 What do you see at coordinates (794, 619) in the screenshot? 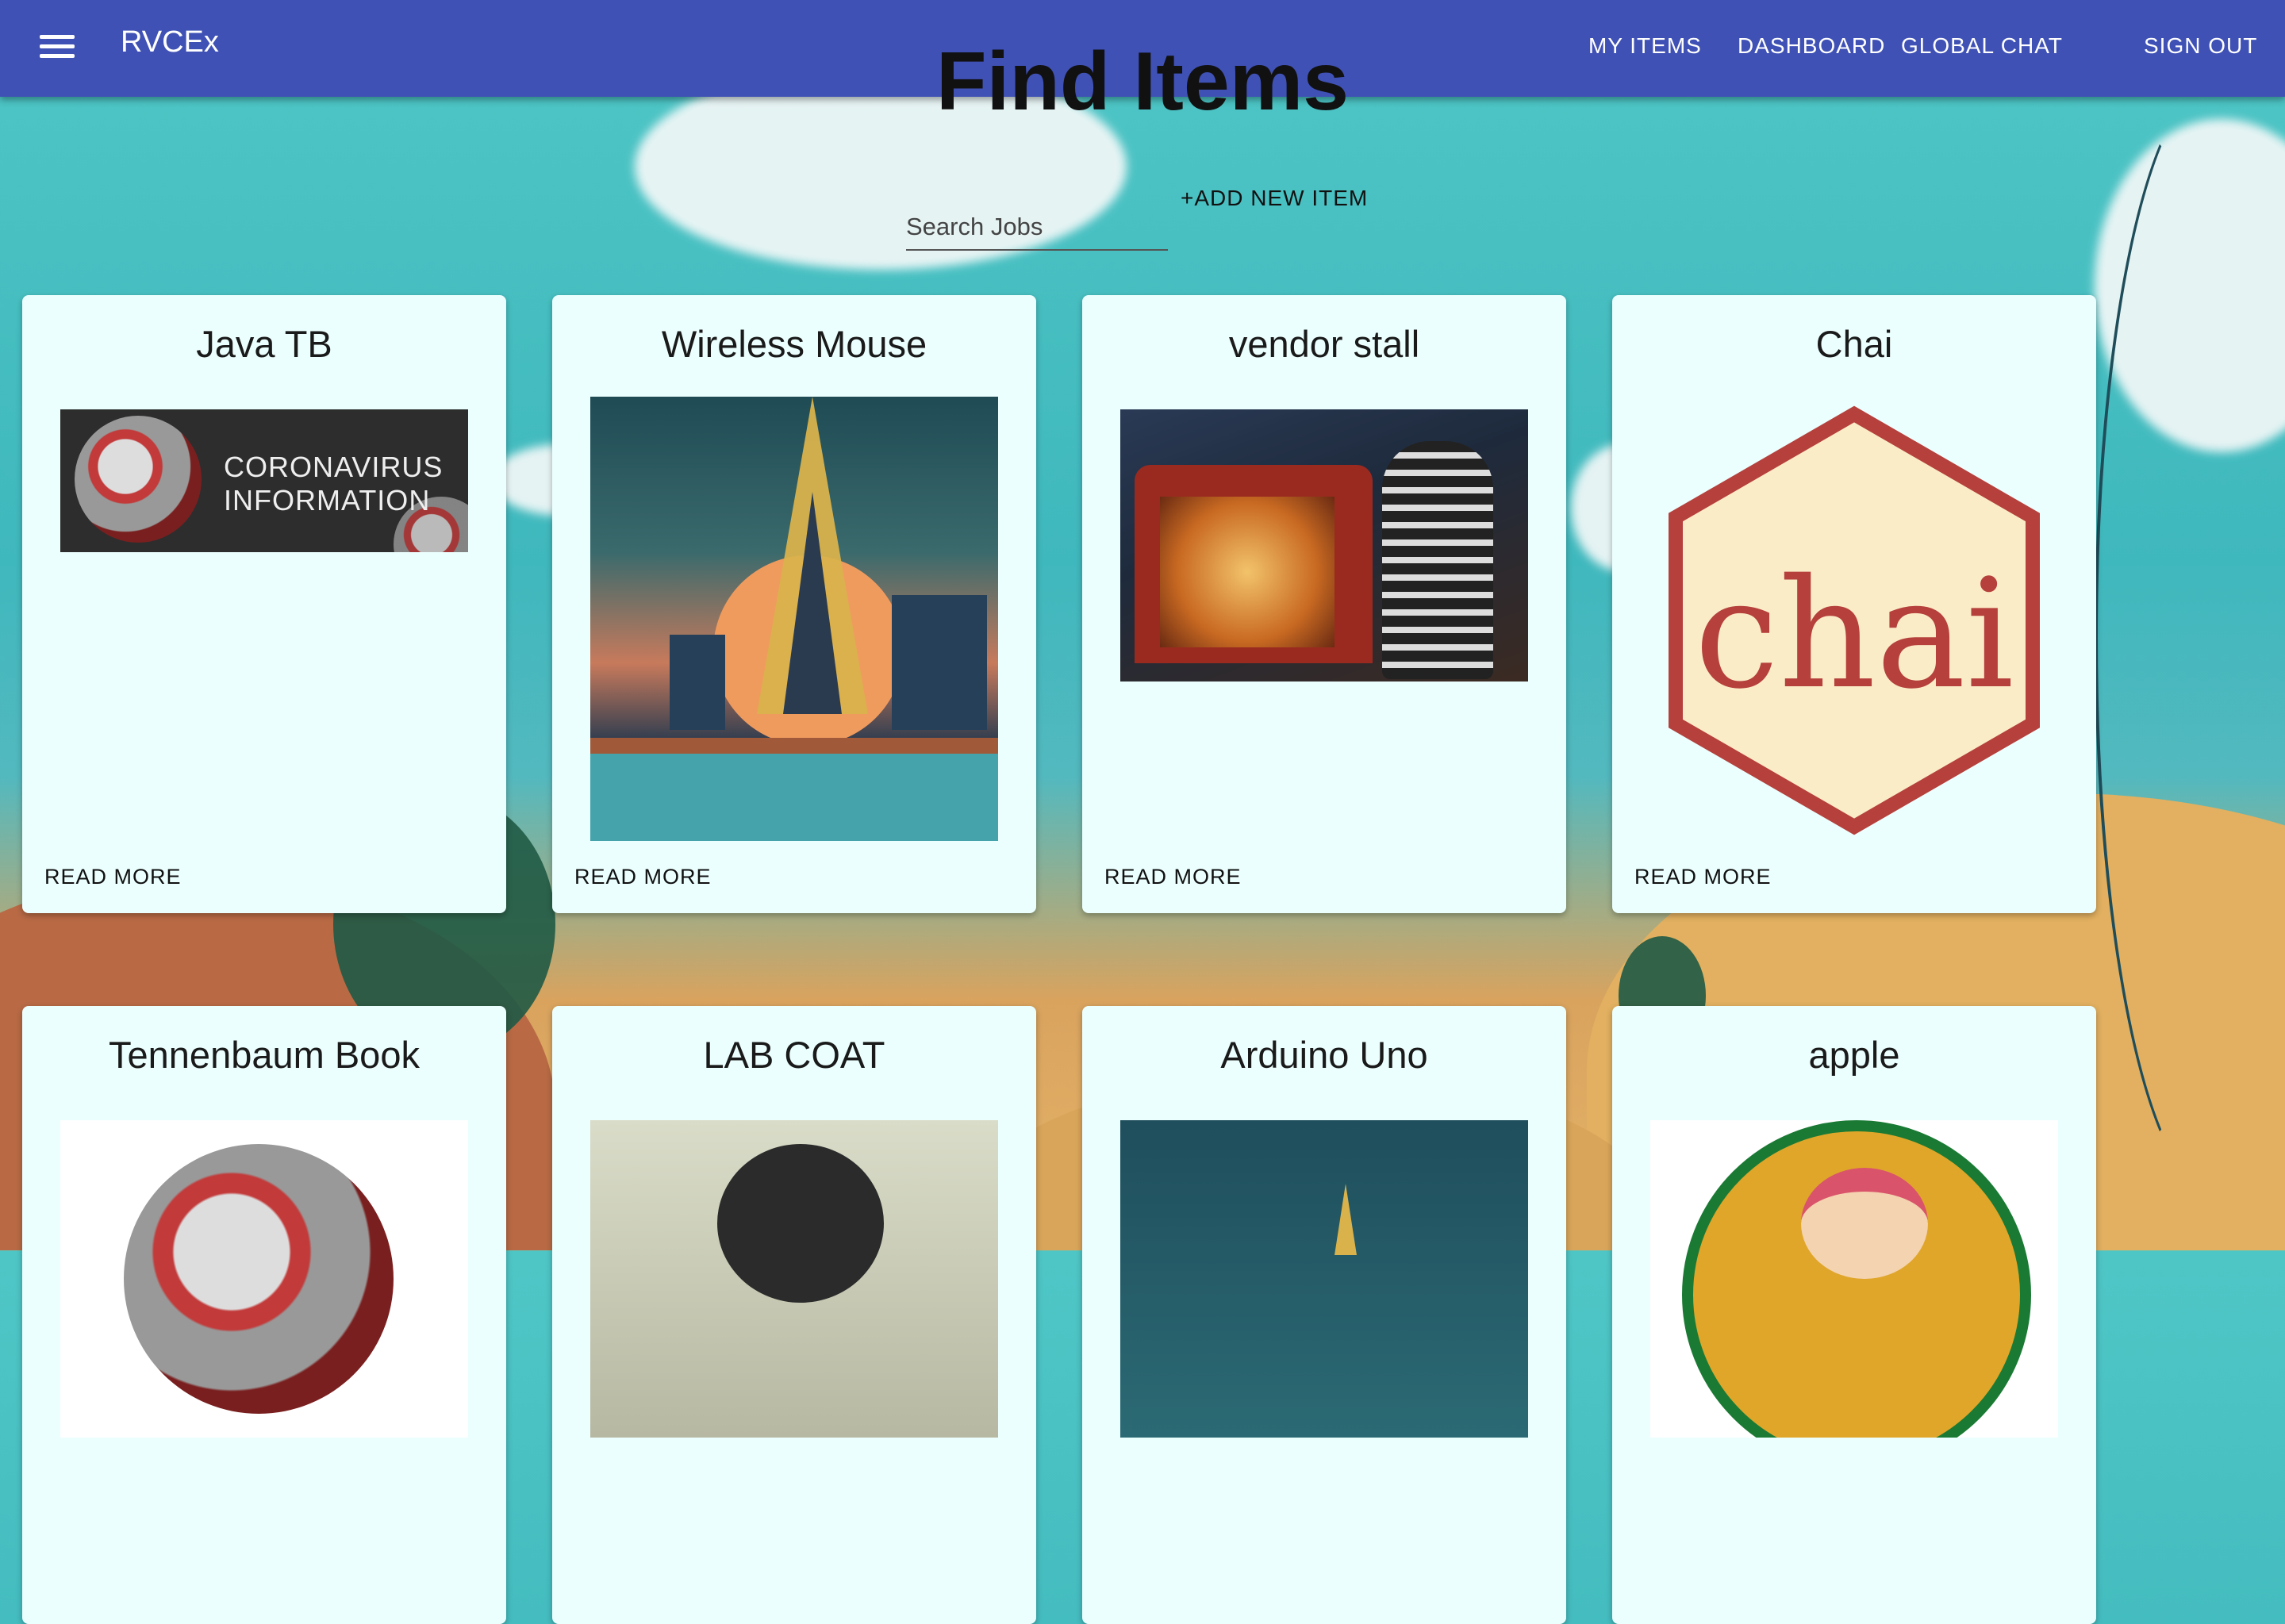
I see `eiffel-tower-image` at bounding box center [794, 619].